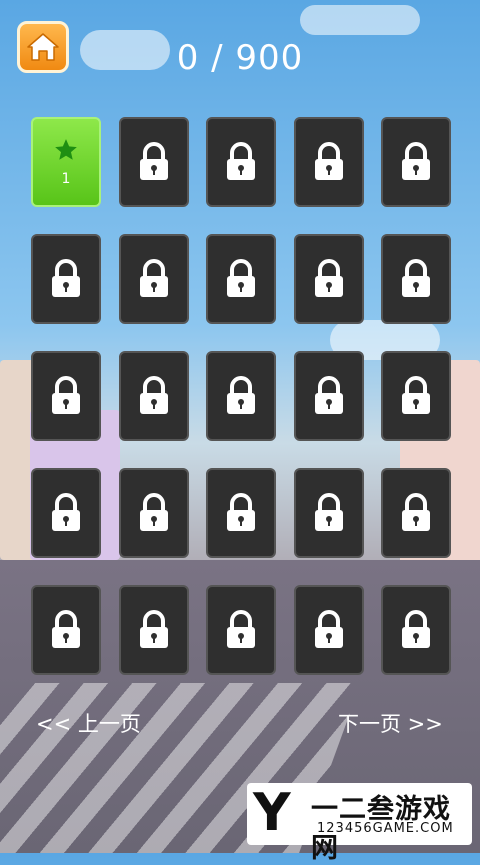 The width and height of the screenshot is (480, 865). What do you see at coordinates (66, 162) in the screenshot?
I see `level-tile-open: 1` at bounding box center [66, 162].